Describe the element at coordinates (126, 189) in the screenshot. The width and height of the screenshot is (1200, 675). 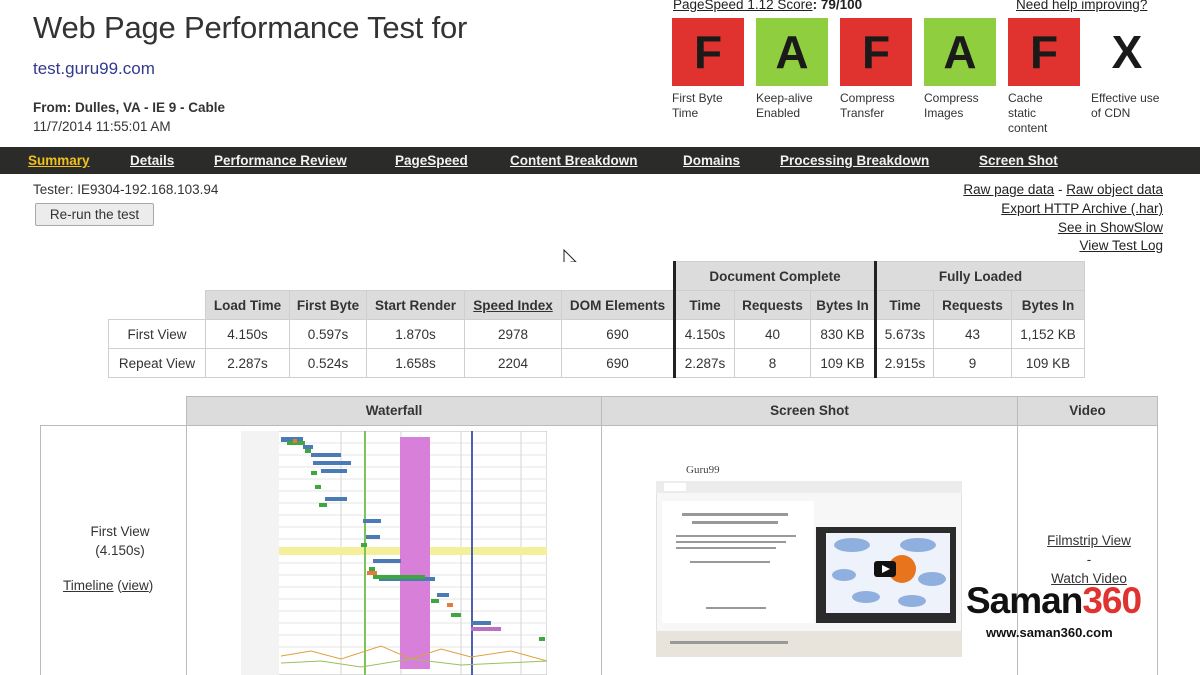
I see `tester-info: Tester: IE9304-192.168.103.94` at that location.